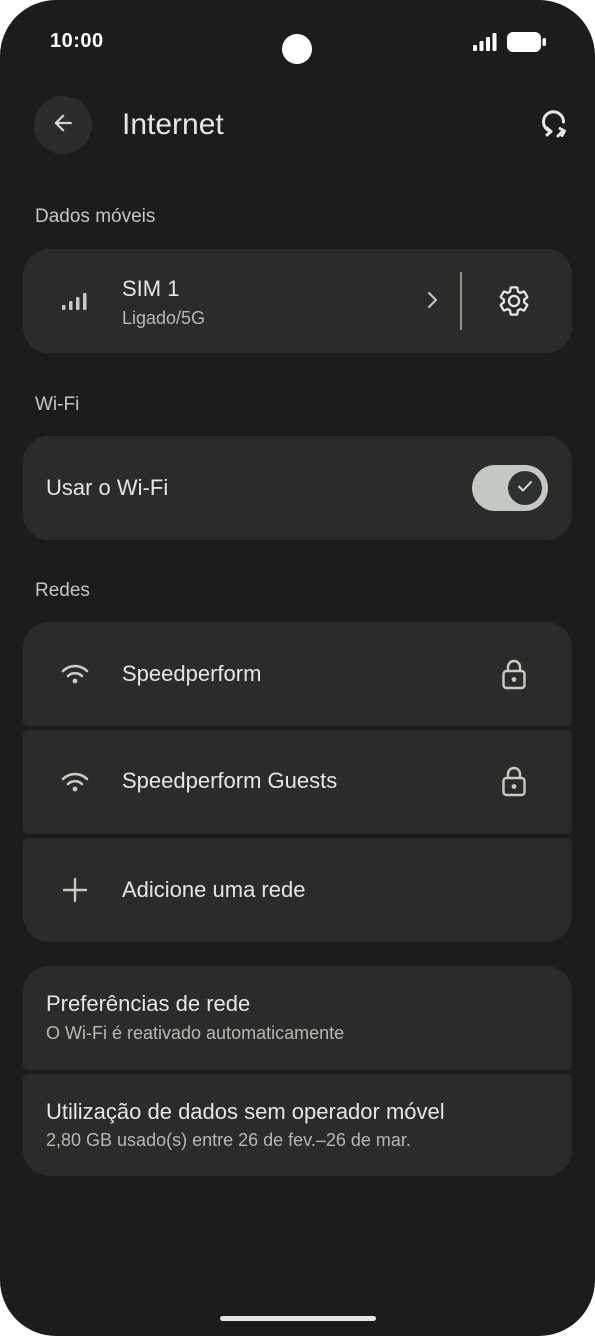  What do you see at coordinates (214, 889) in the screenshot?
I see `add-network-label: Adicione uma rede` at bounding box center [214, 889].